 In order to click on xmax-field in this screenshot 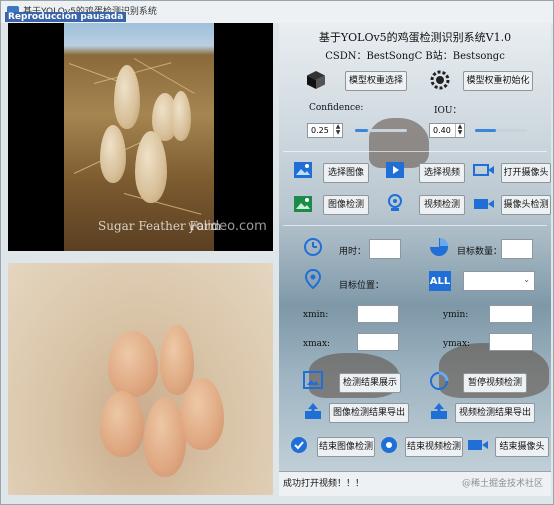, I will do `click(378, 342)`.